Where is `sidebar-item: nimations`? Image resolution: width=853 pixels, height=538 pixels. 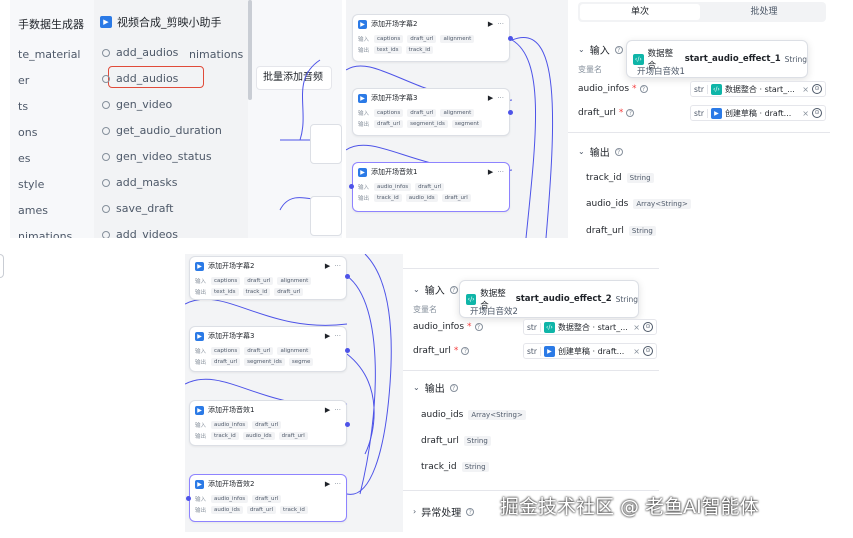 sidebar-item: nimations is located at coordinates (45, 234).